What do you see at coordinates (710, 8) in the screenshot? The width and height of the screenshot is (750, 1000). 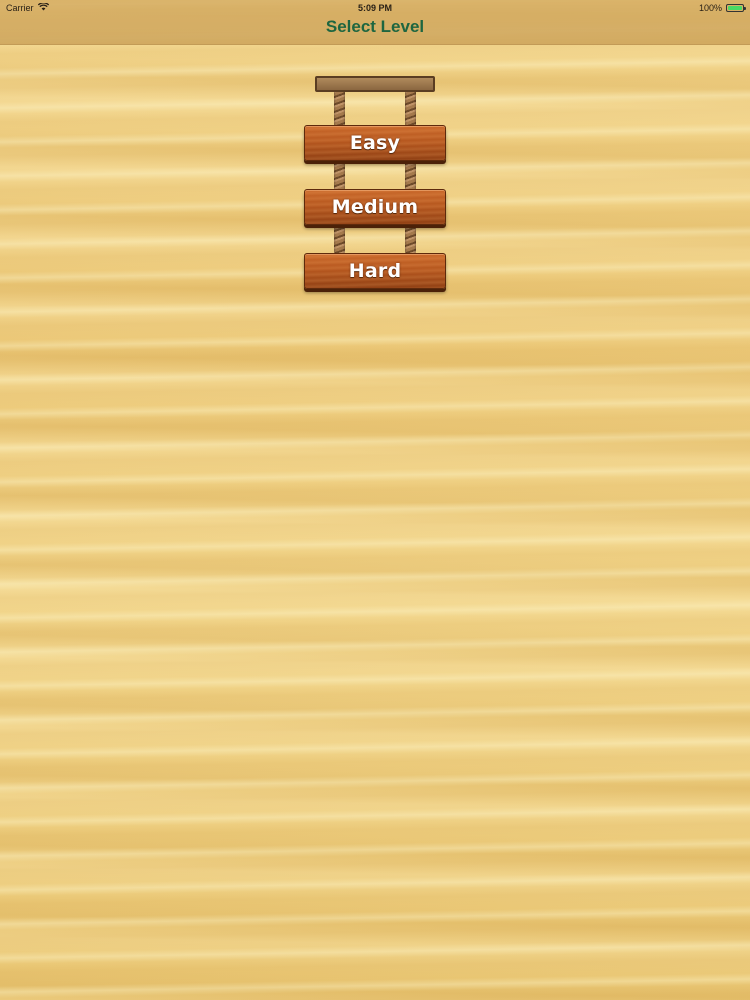 I see `battery-percent: 100%` at bounding box center [710, 8].